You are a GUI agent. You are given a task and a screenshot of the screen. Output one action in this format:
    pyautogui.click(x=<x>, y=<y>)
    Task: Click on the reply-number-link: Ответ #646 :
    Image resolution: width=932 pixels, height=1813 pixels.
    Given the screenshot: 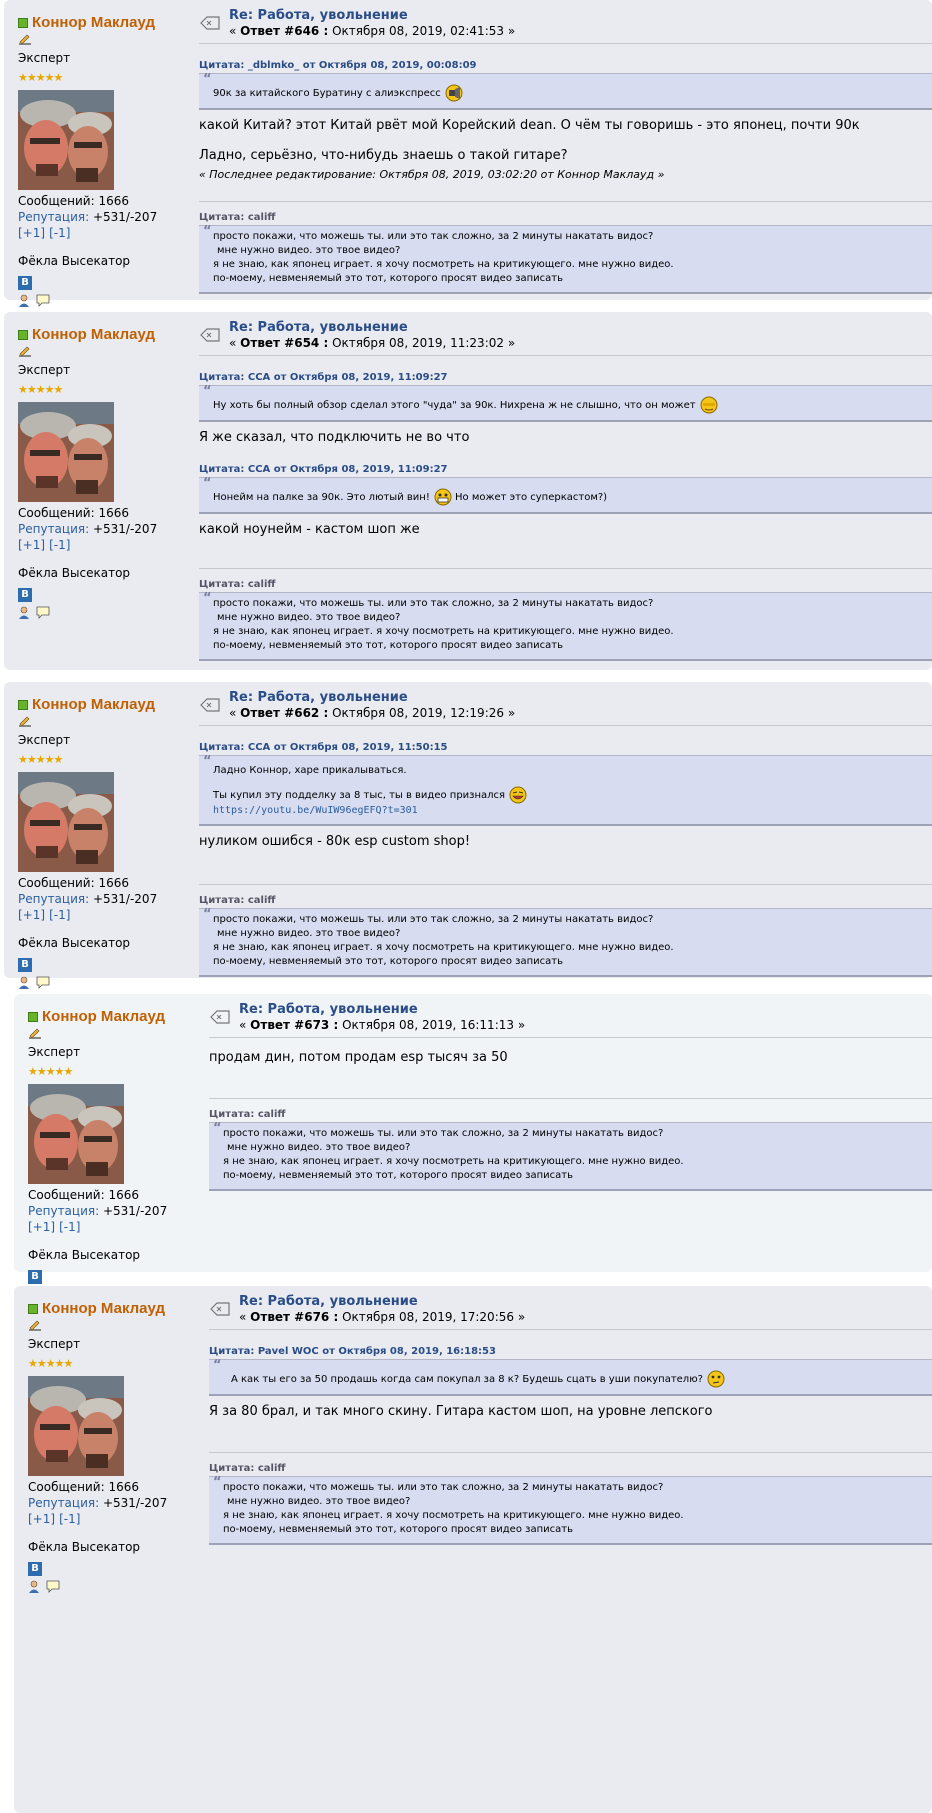 What is the action you would take?
    pyautogui.click(x=284, y=31)
    